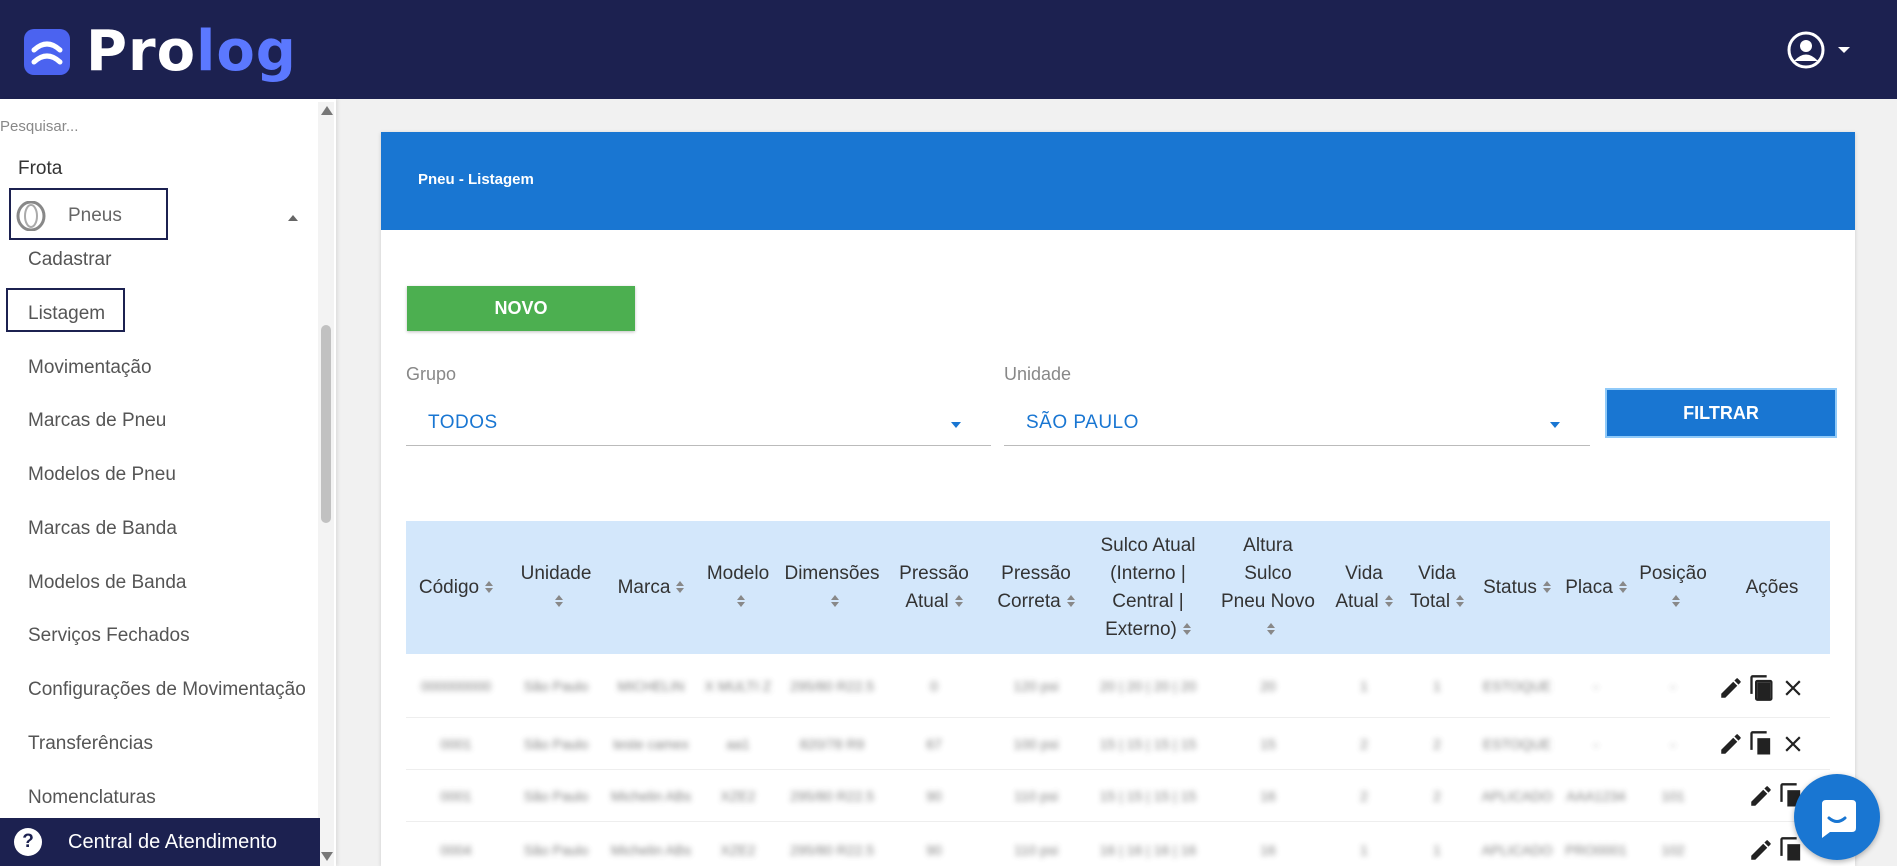  I want to click on cell-dimensoes: 820/78 R9, so click(832, 743).